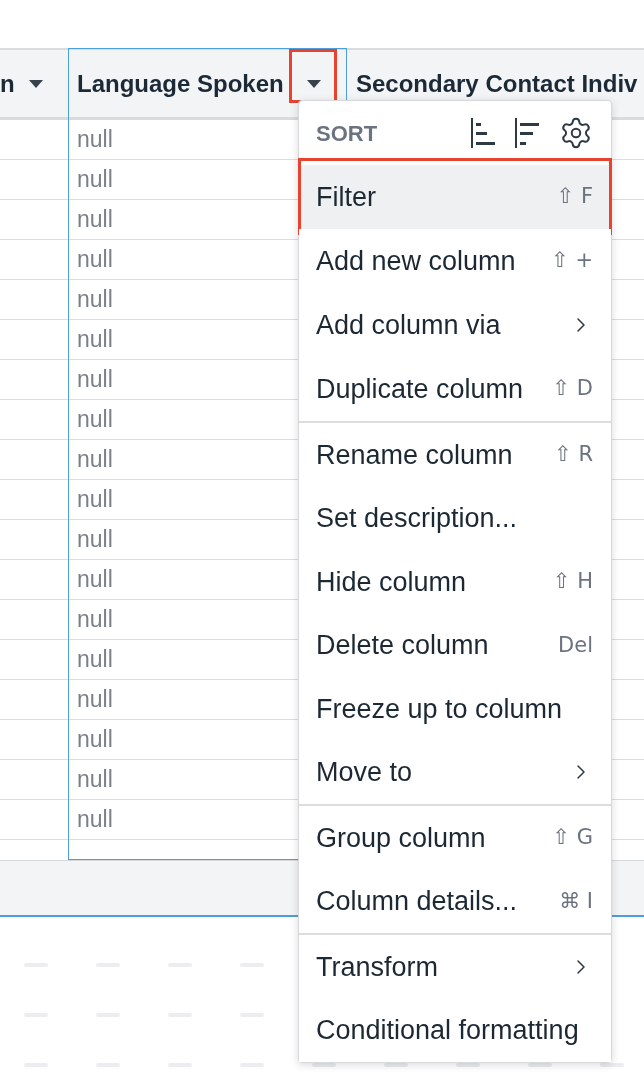 The height and width of the screenshot is (1088, 644). Describe the element at coordinates (572, 261) in the screenshot. I see `keyboard-shortcut: ⇧ +` at that location.